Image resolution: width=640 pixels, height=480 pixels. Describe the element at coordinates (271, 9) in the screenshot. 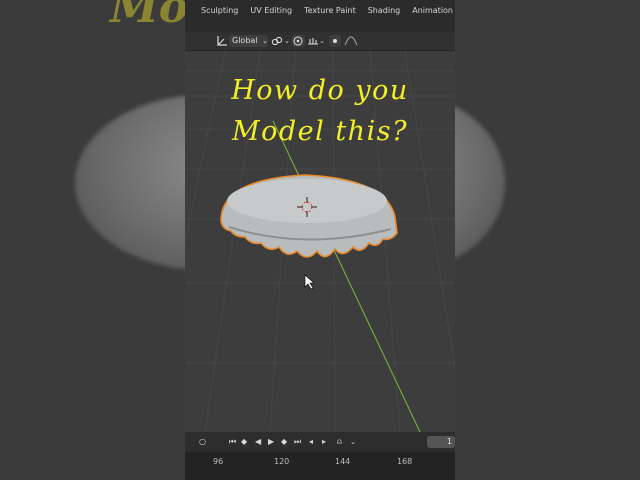

I see `tab-uv-editing: UV Editing` at that location.